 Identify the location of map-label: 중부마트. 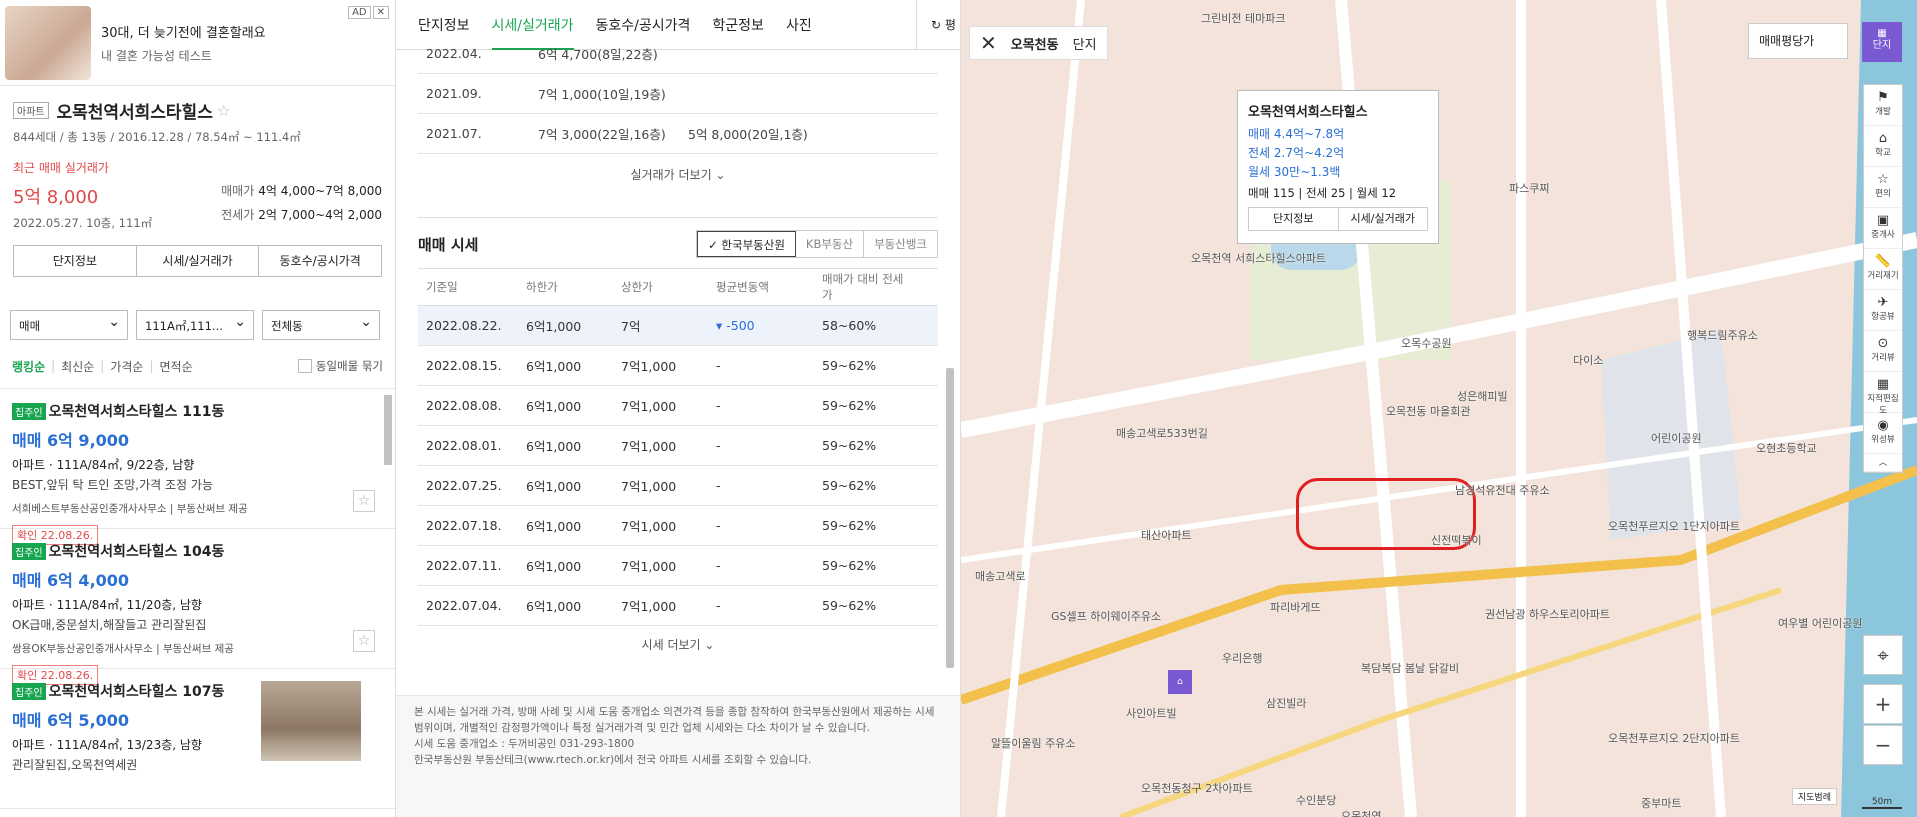
(1661, 803).